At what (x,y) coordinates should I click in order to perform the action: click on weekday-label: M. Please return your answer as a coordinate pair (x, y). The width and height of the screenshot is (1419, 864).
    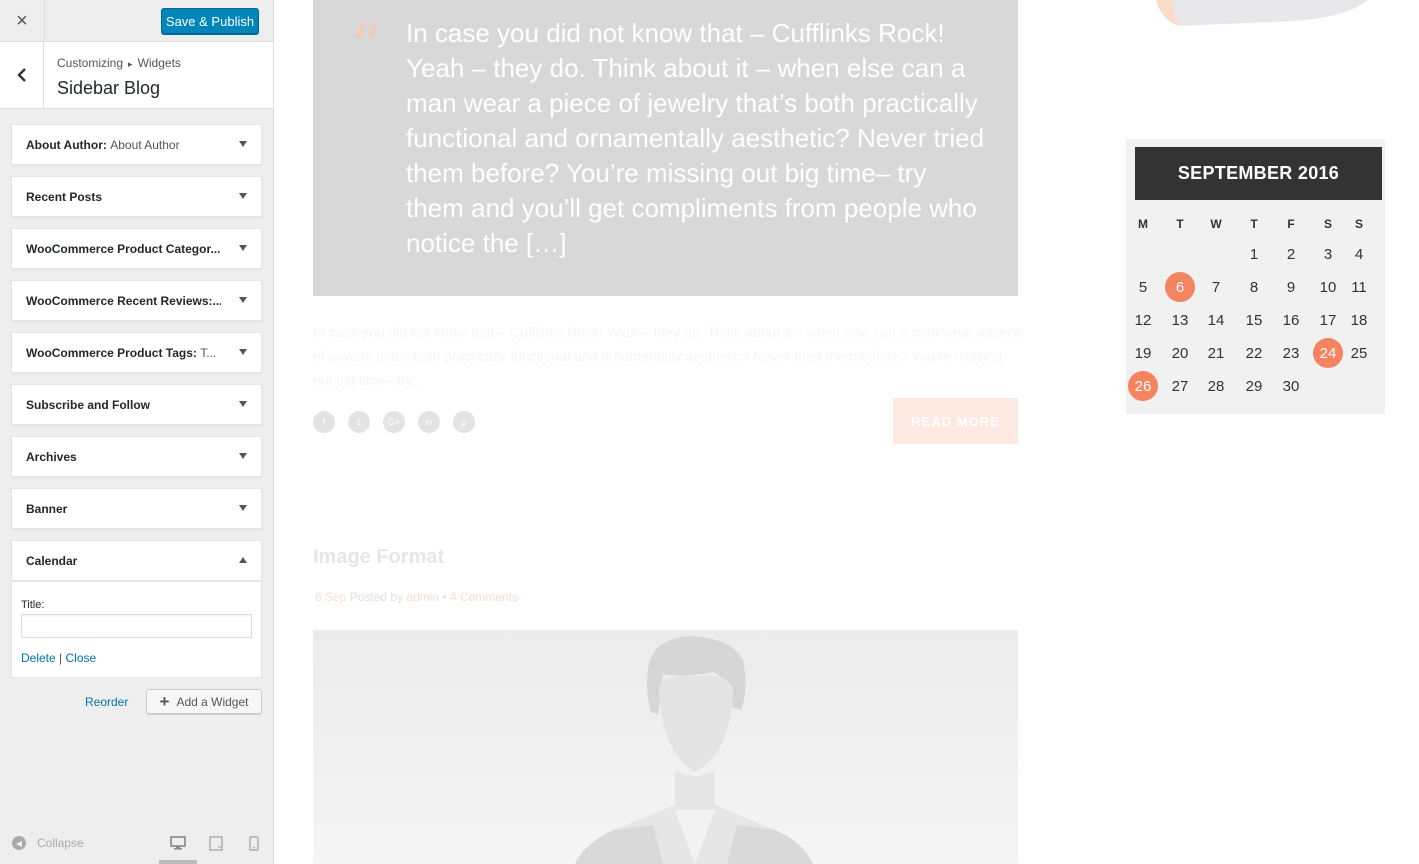
    Looking at the image, I should click on (1143, 224).